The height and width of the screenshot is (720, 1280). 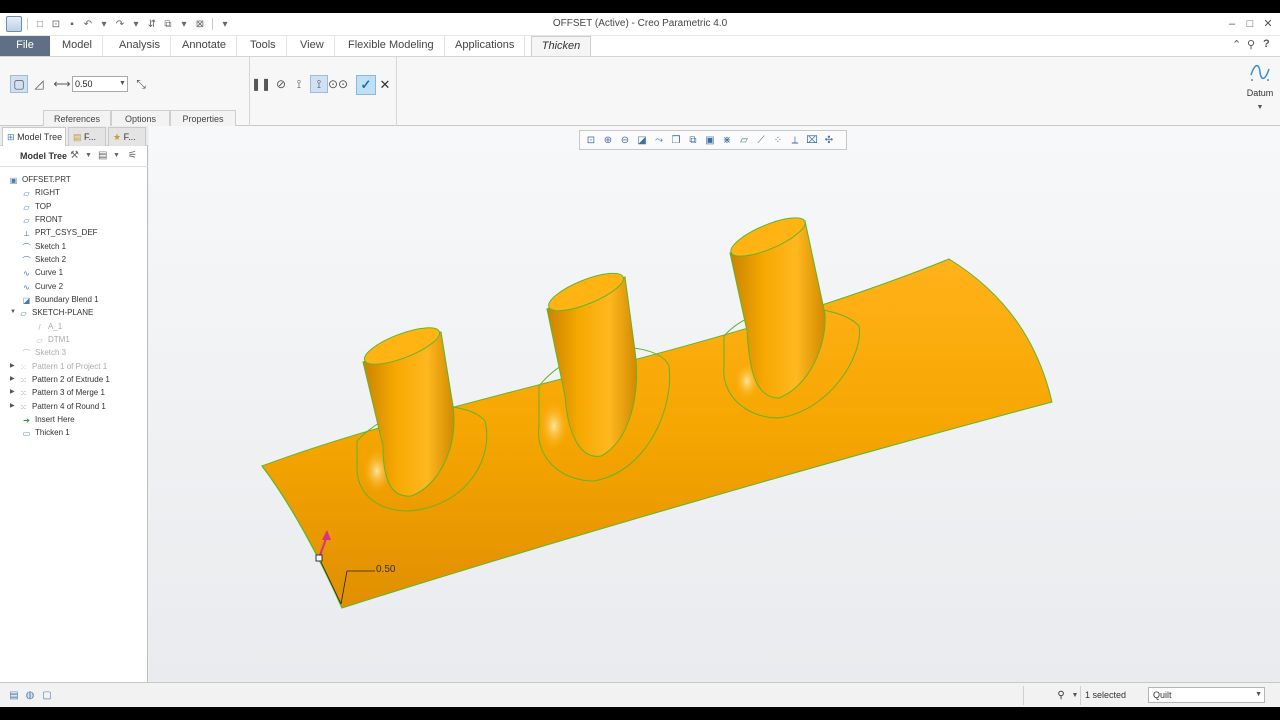 What do you see at coordinates (608, 140) in the screenshot?
I see `zoom-in-icon: ⊕` at bounding box center [608, 140].